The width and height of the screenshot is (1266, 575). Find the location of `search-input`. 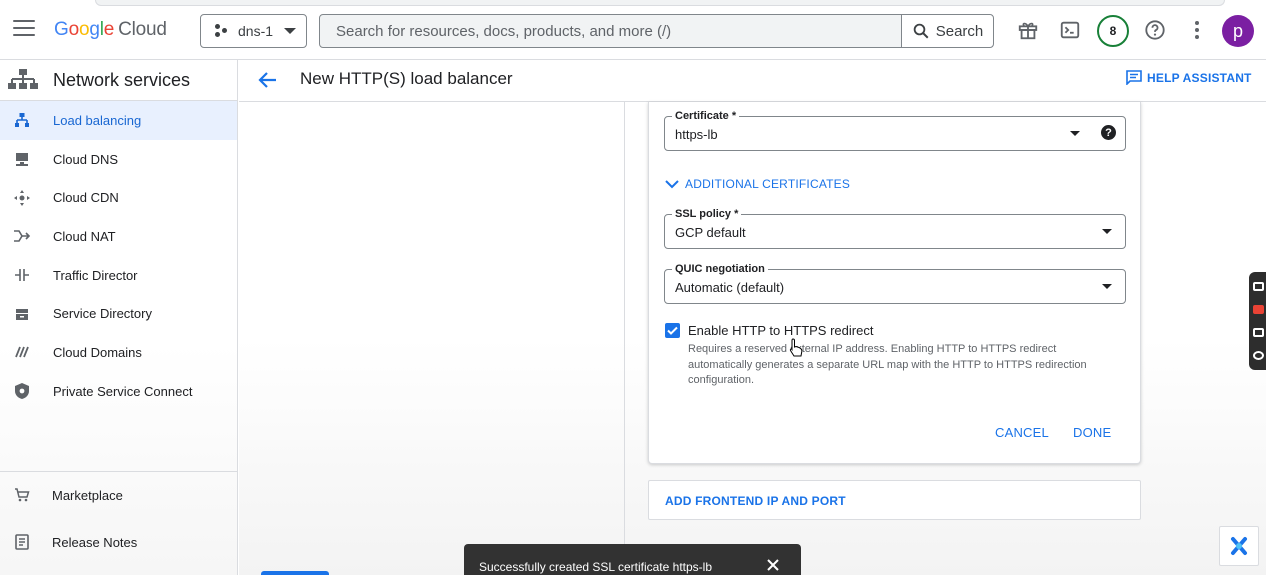

search-input is located at coordinates (610, 31).